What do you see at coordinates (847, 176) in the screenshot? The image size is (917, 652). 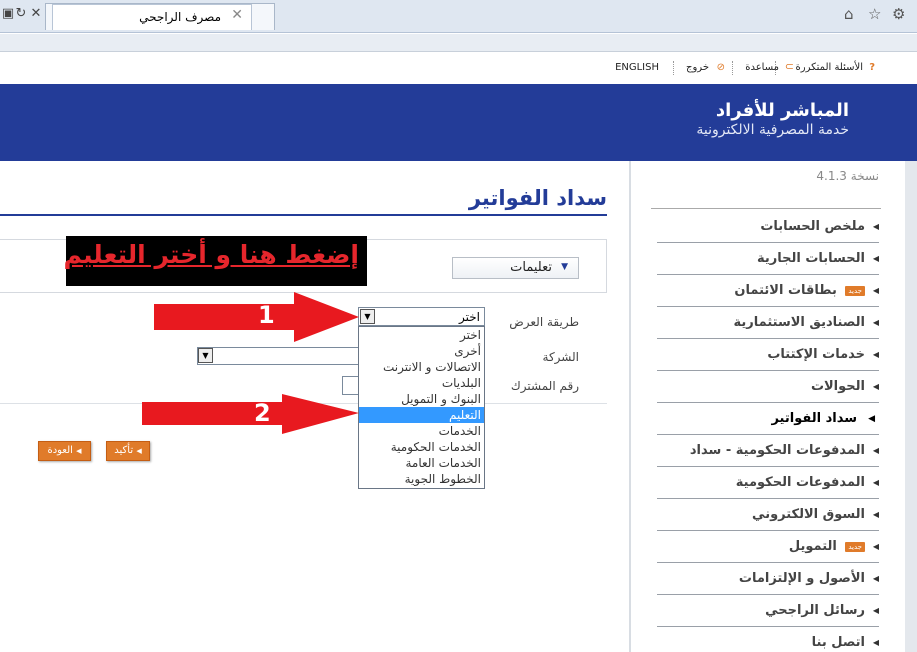 I see `version-label: نسخة 4.1.3` at bounding box center [847, 176].